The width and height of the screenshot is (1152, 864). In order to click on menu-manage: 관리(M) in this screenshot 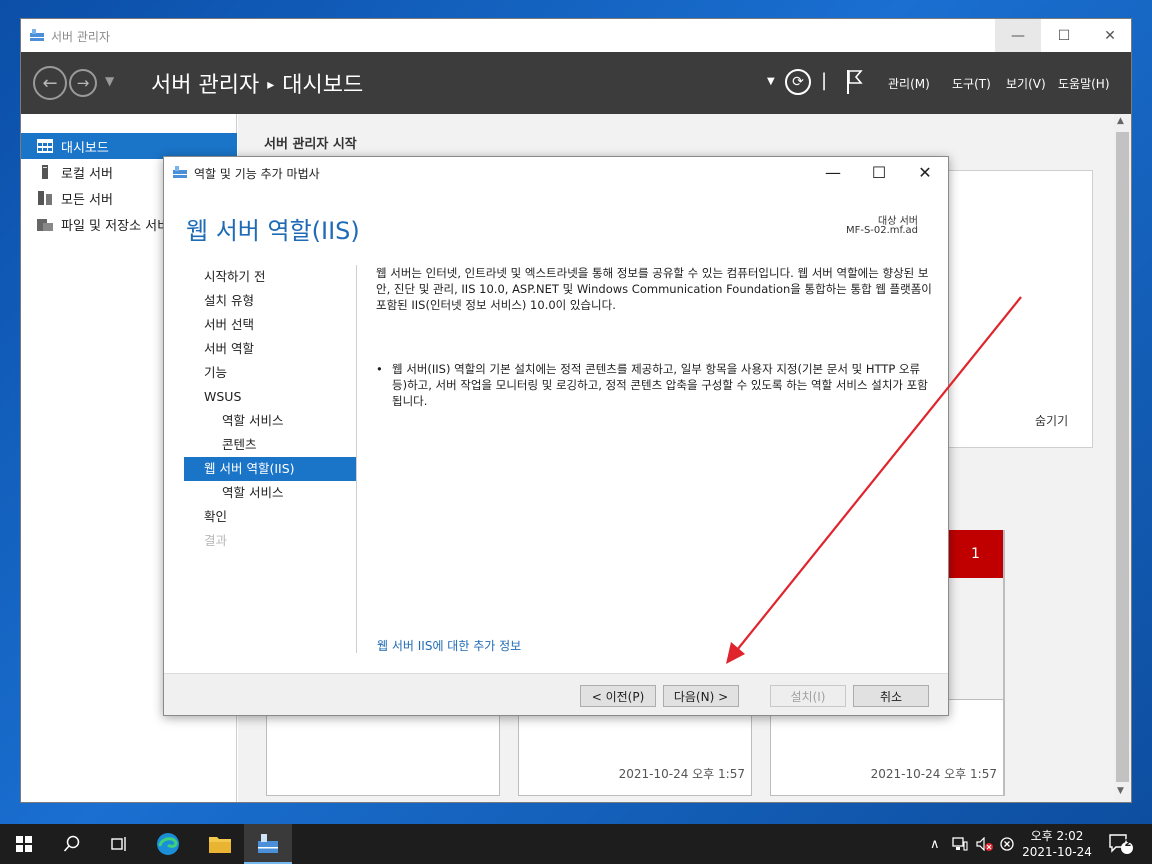, I will do `click(909, 83)`.